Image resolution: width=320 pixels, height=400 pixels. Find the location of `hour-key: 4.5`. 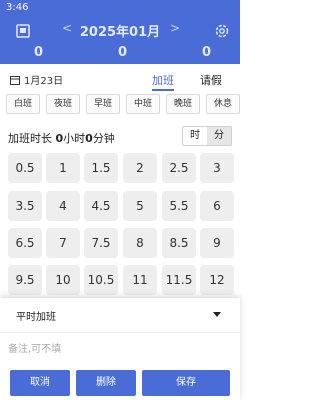

hour-key: 4.5 is located at coordinates (101, 206).